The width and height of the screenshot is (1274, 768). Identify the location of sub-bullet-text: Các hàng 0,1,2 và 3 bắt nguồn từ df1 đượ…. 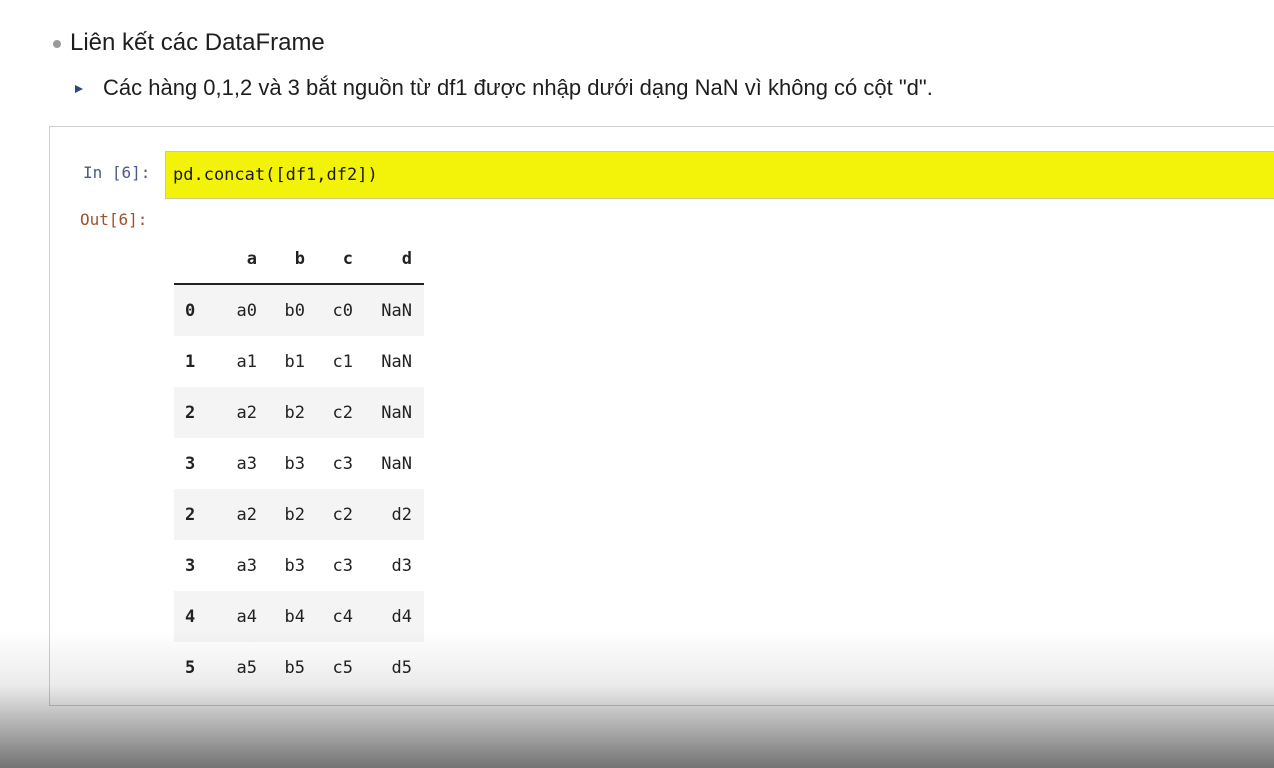
(518, 87).